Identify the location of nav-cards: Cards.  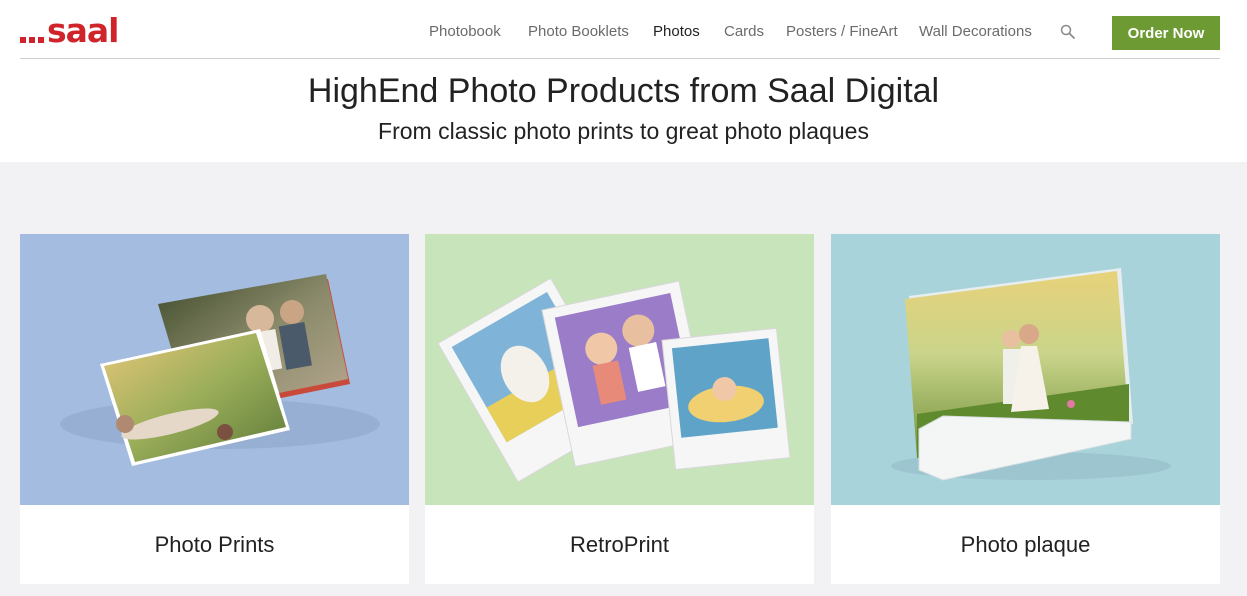
(744, 32).